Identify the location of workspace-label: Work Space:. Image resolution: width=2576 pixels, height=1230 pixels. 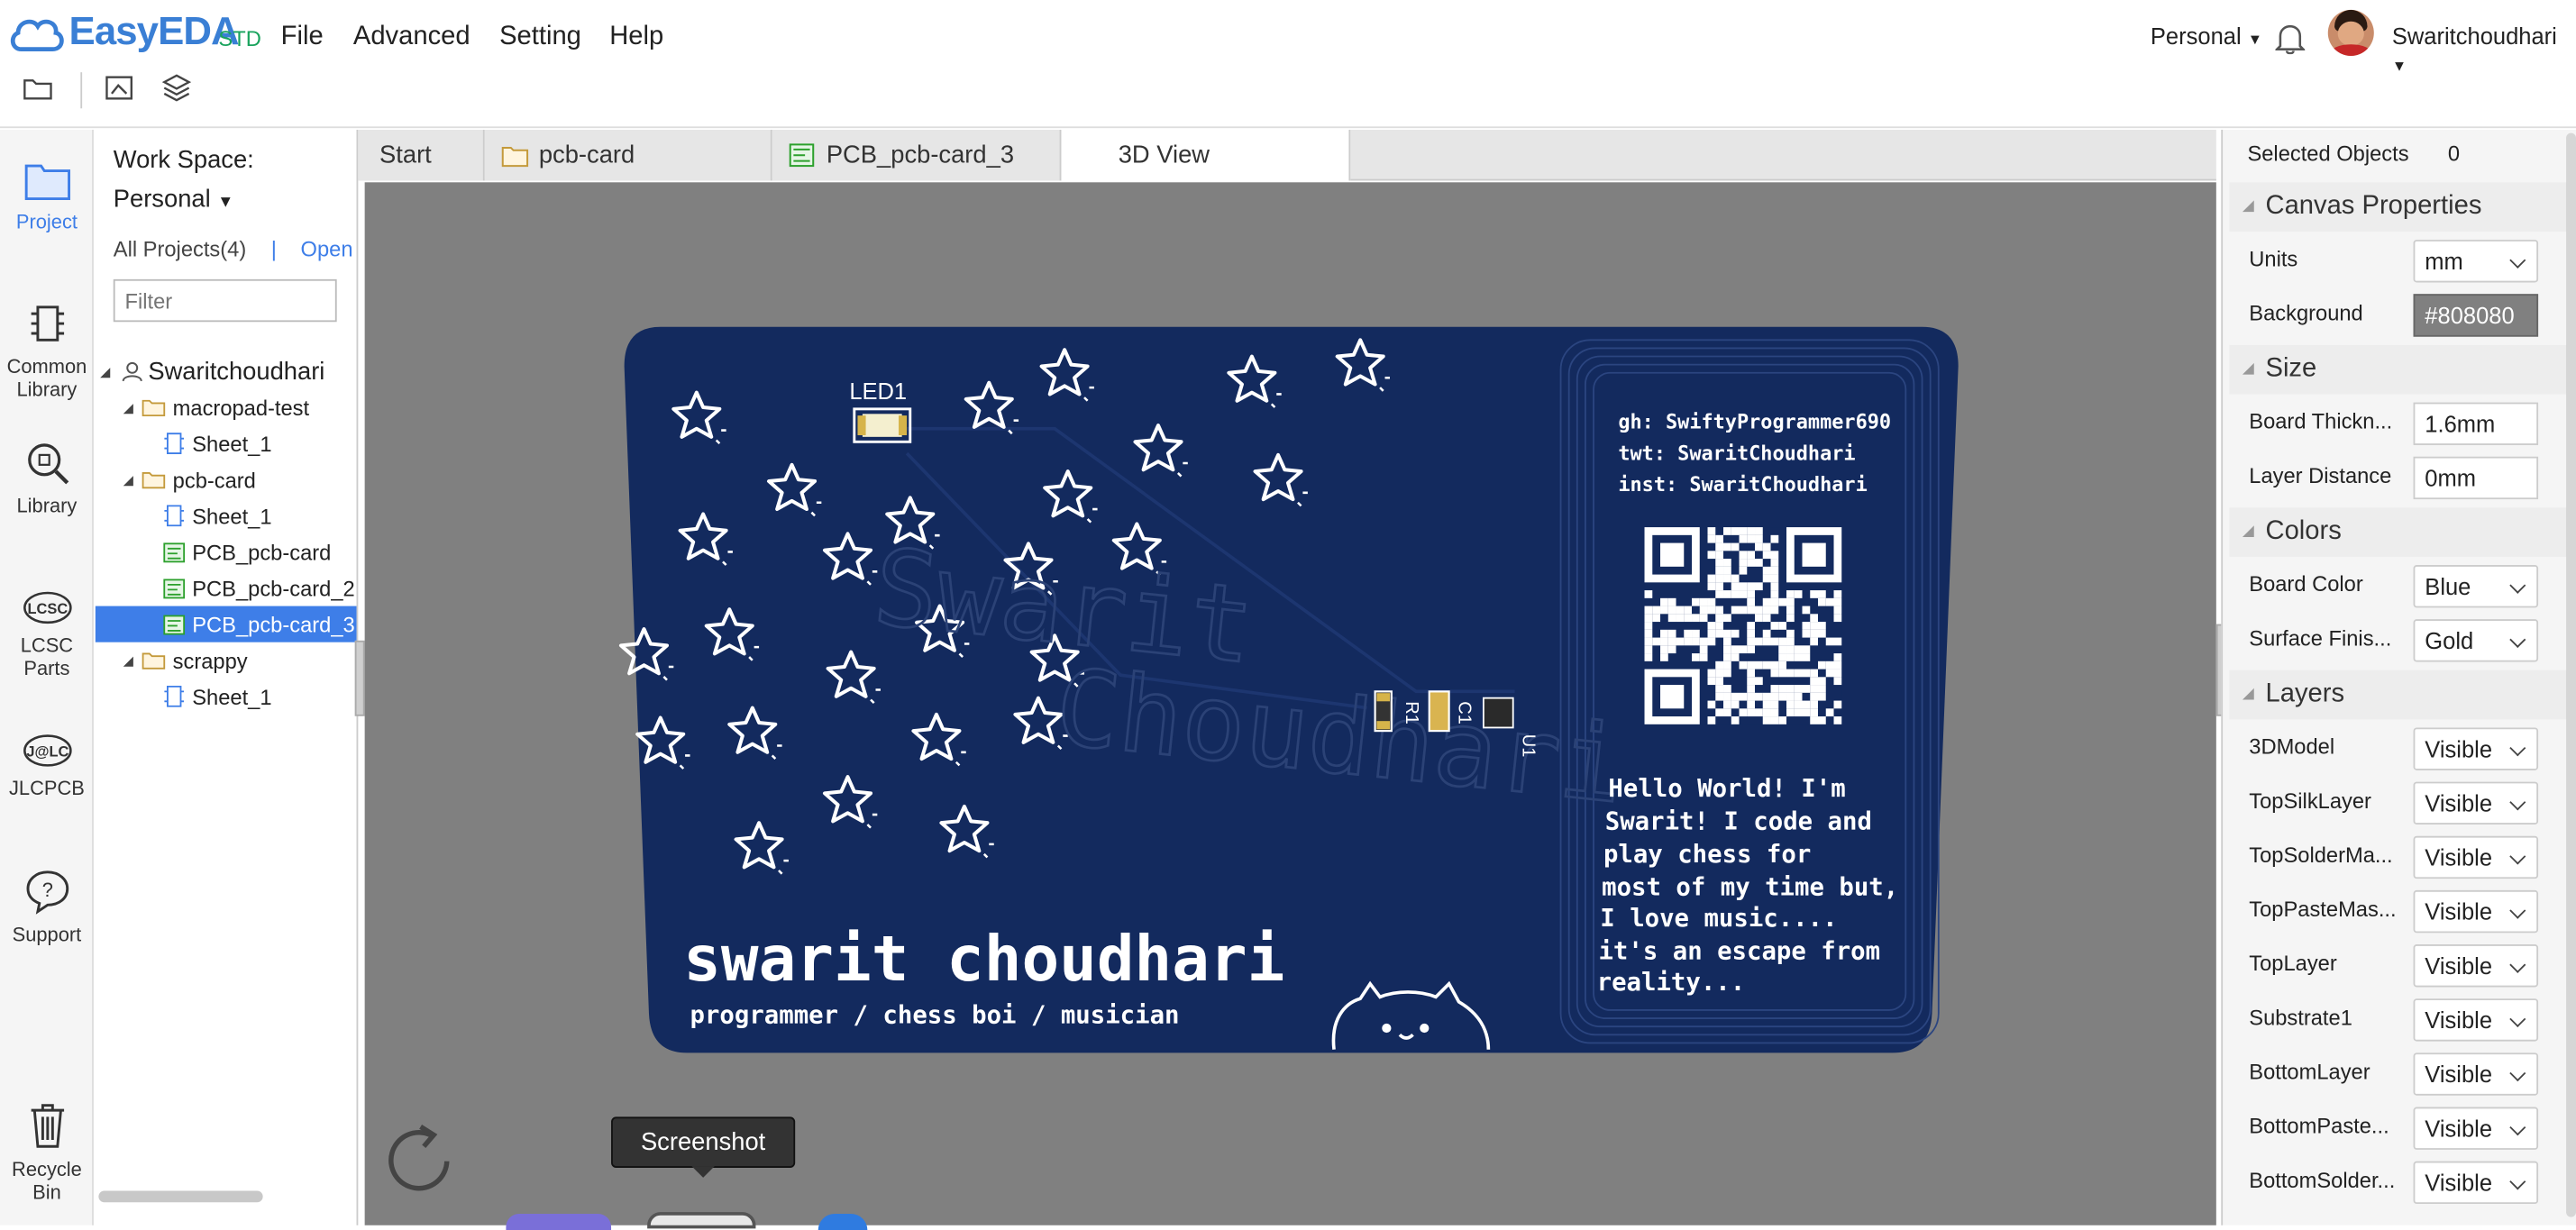
(183, 160).